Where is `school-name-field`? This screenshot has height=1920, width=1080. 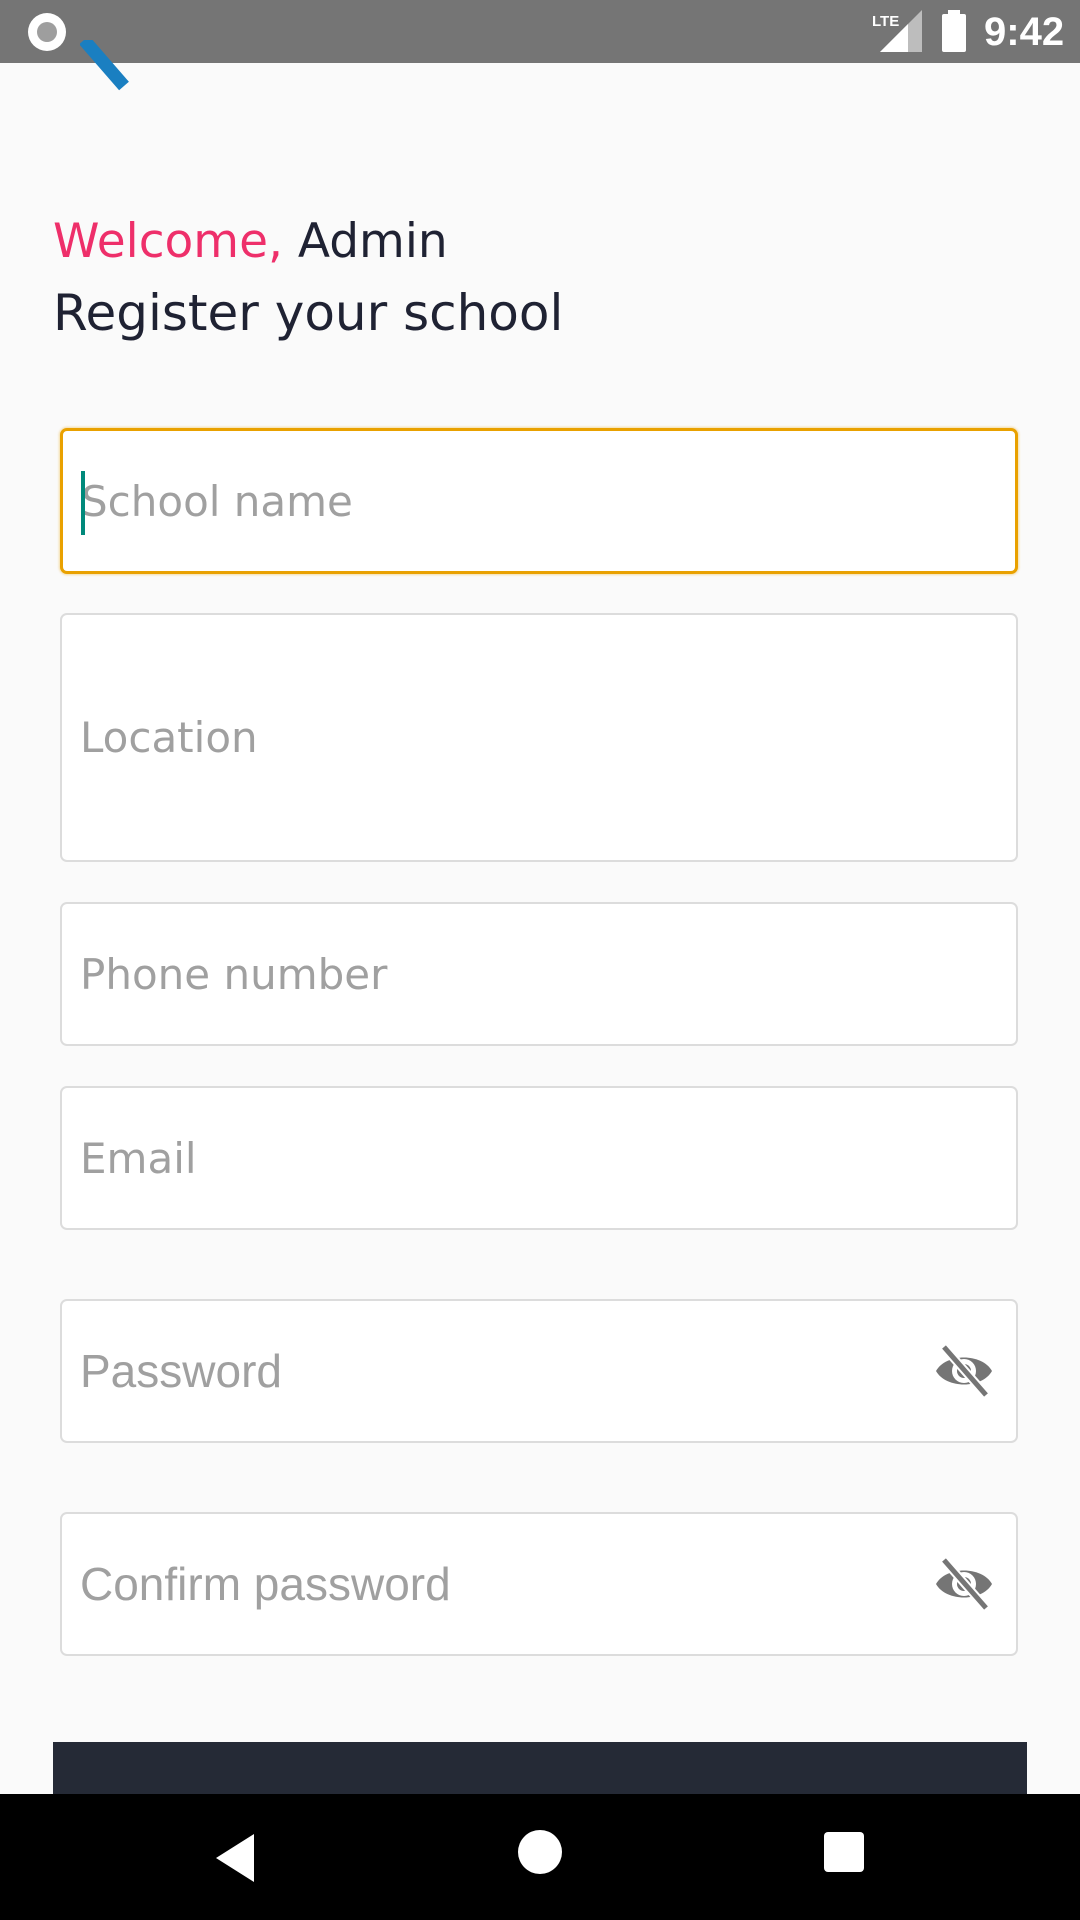 school-name-field is located at coordinates (539, 501).